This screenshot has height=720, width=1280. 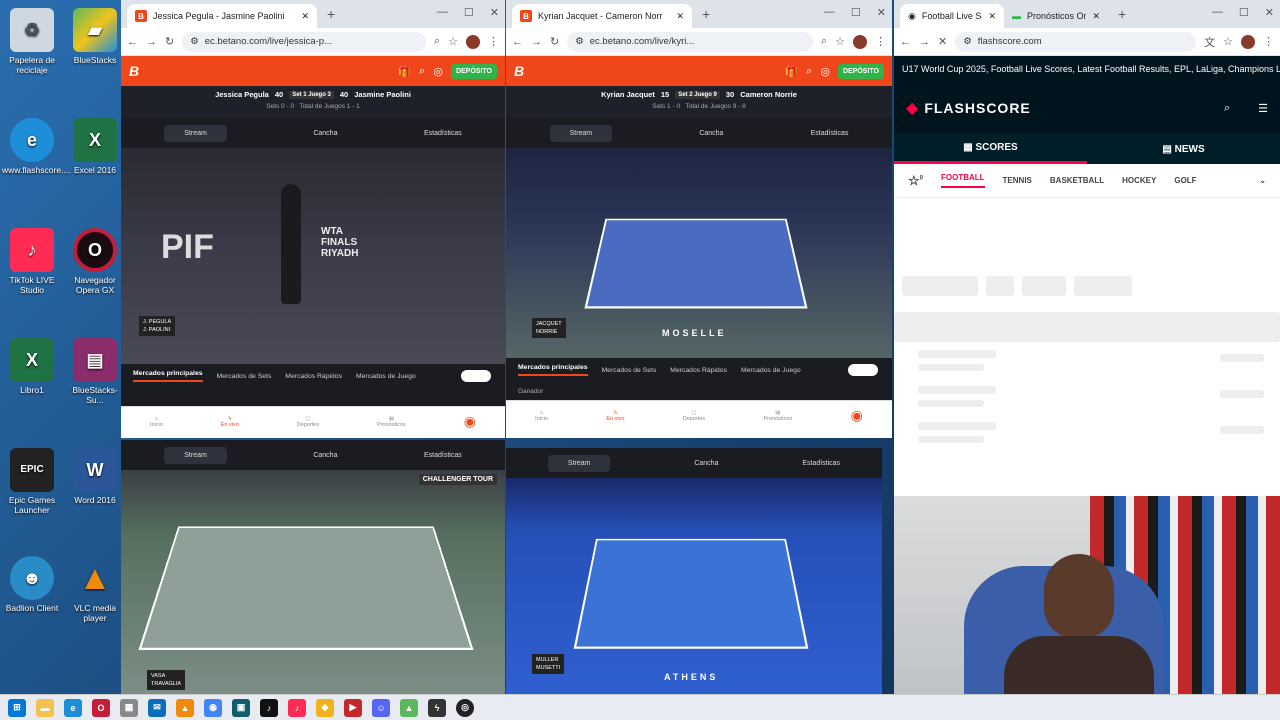 What do you see at coordinates (95, 36) in the screenshot?
I see `bluestacks-icon: ▰ BlueStacks` at bounding box center [95, 36].